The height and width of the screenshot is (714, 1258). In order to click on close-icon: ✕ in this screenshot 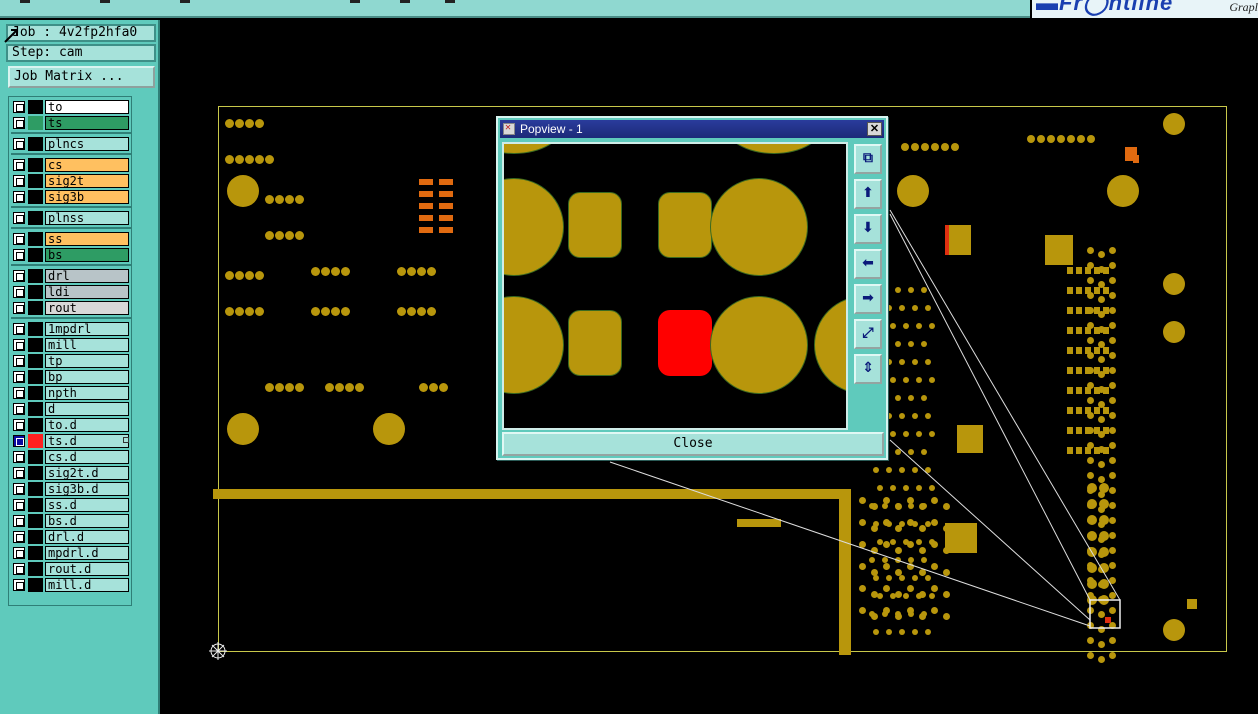, I will do `click(874, 129)`.